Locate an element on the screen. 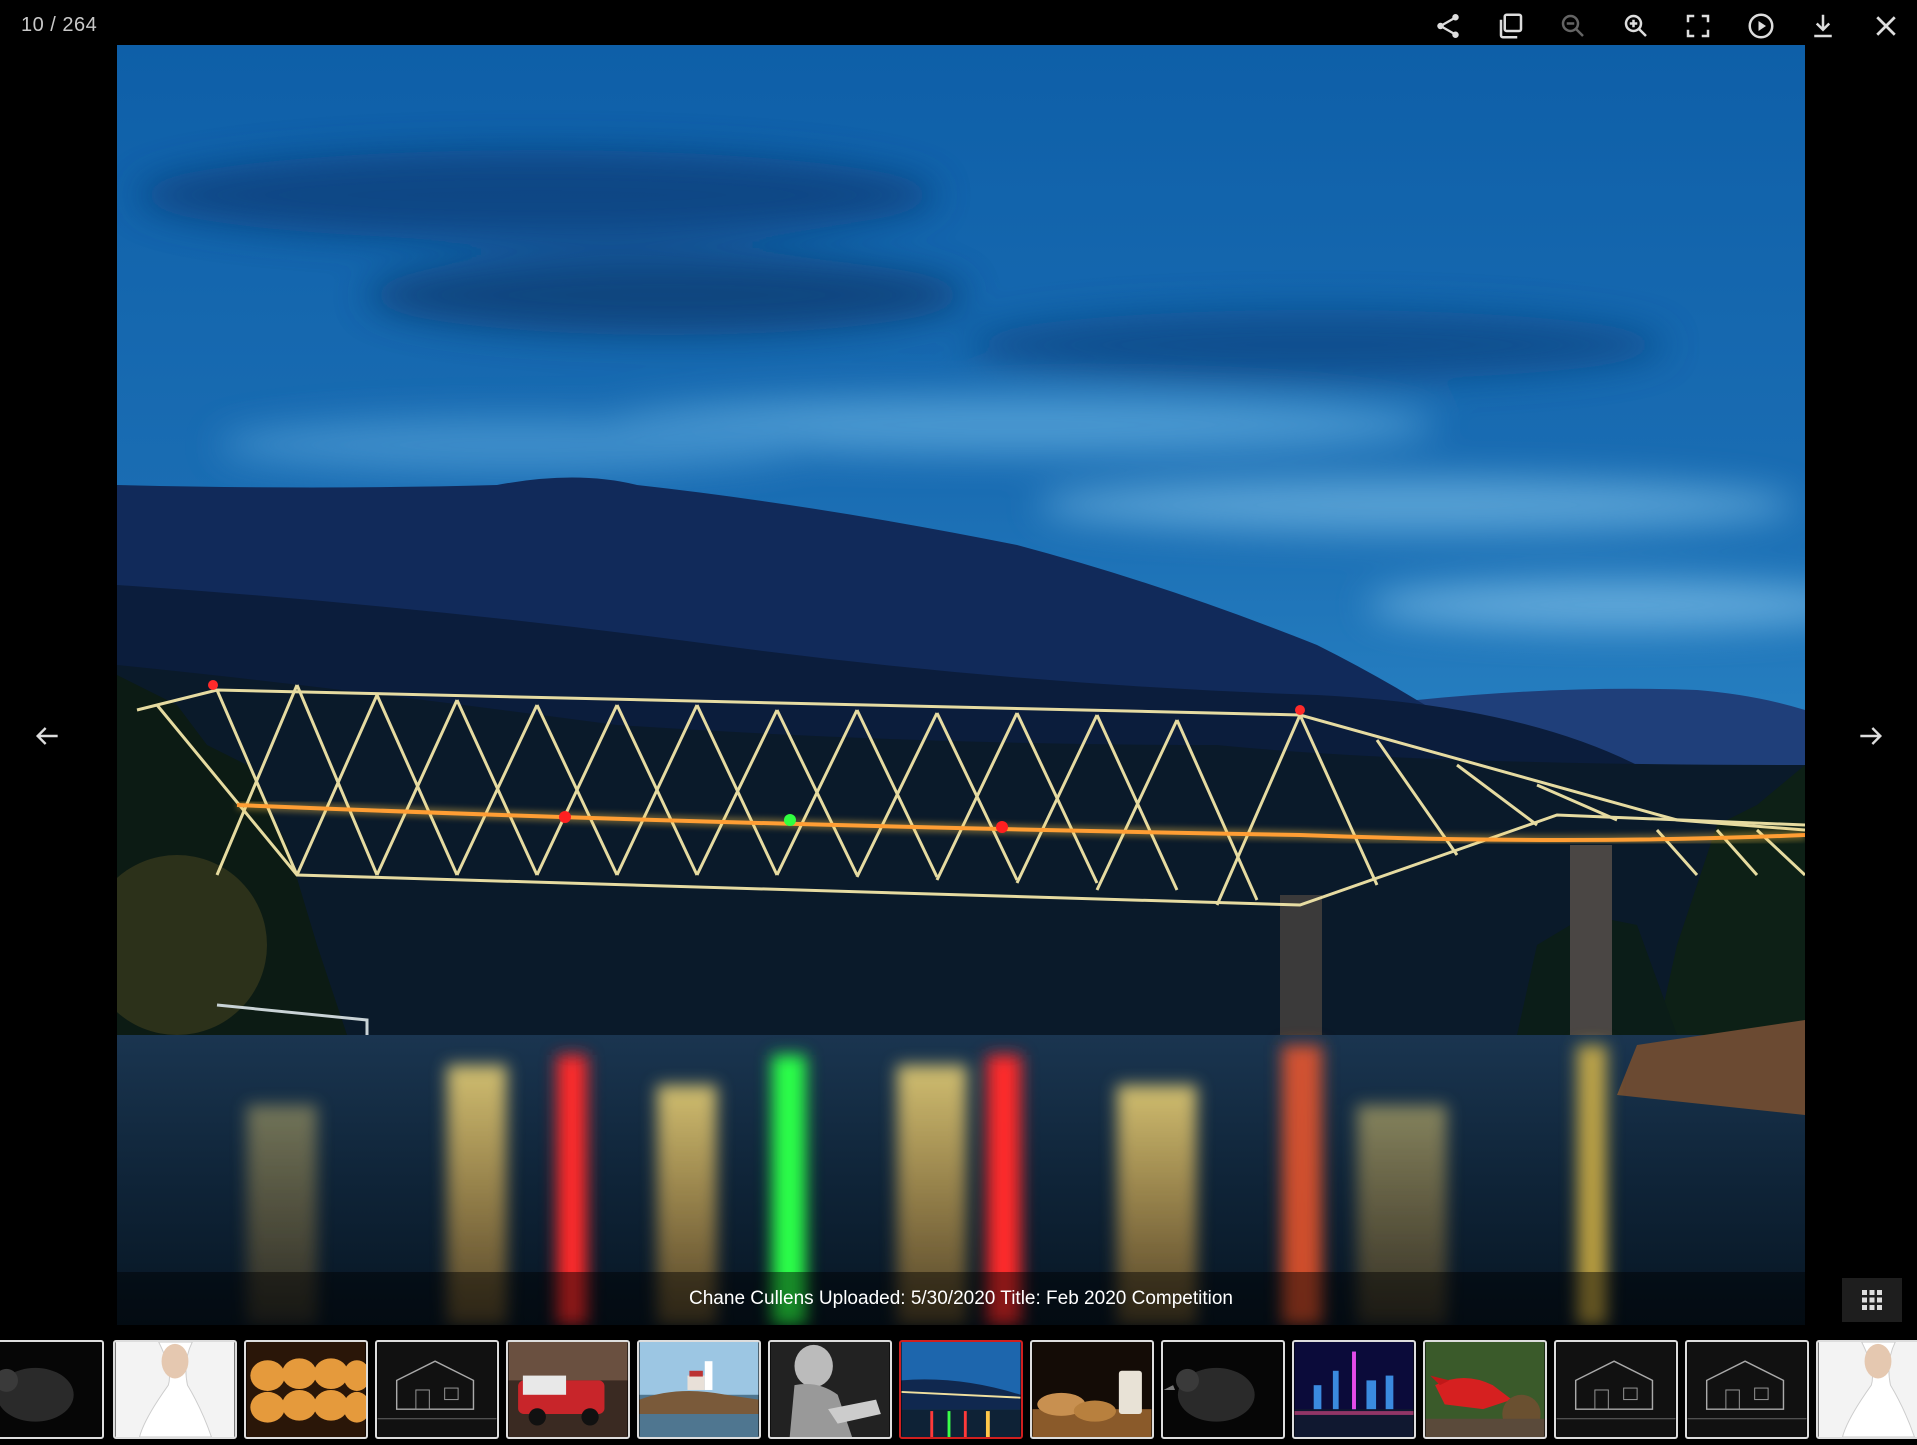 This screenshot has width=1917, height=1445. close-button is located at coordinates (1886, 26).